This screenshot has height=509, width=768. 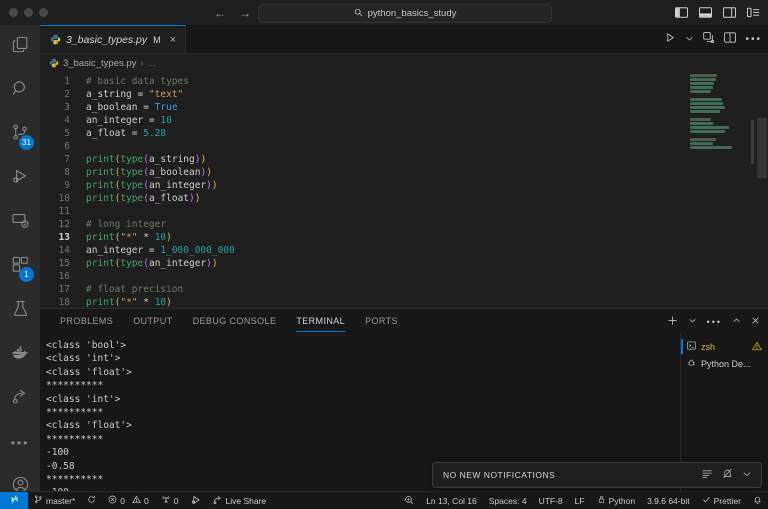 What do you see at coordinates (160, 250) in the screenshot?
I see `code-line-text: an_integer = 1_000_000_000` at bounding box center [160, 250].